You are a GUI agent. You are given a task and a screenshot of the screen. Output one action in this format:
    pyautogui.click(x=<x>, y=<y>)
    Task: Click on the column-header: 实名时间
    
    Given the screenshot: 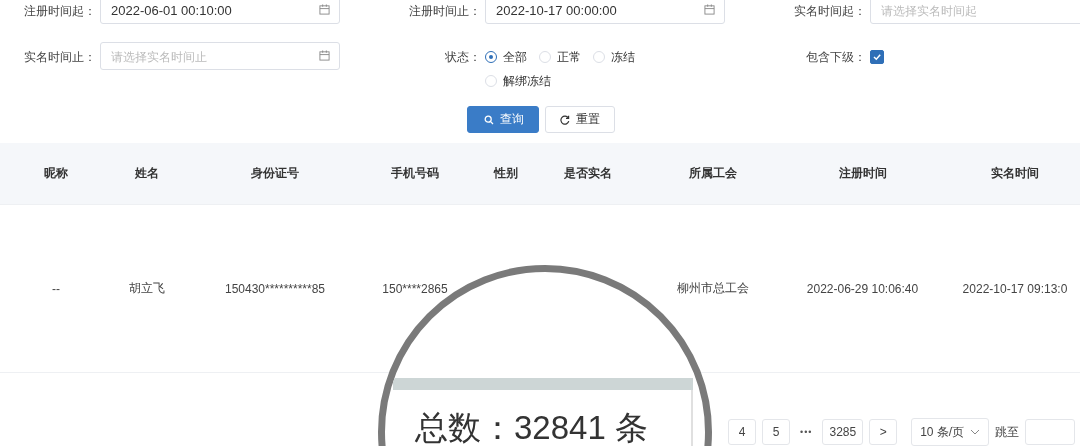 What is the action you would take?
    pyautogui.click(x=1015, y=173)
    